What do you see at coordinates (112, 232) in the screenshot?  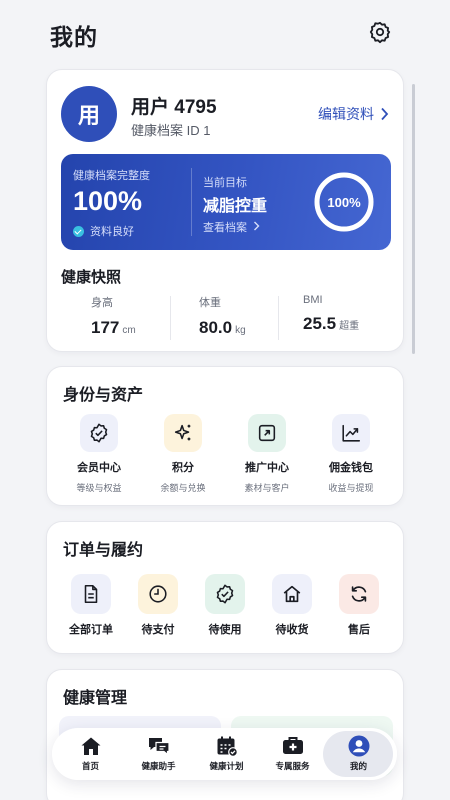 I see `record-status-text: 资料良好` at bounding box center [112, 232].